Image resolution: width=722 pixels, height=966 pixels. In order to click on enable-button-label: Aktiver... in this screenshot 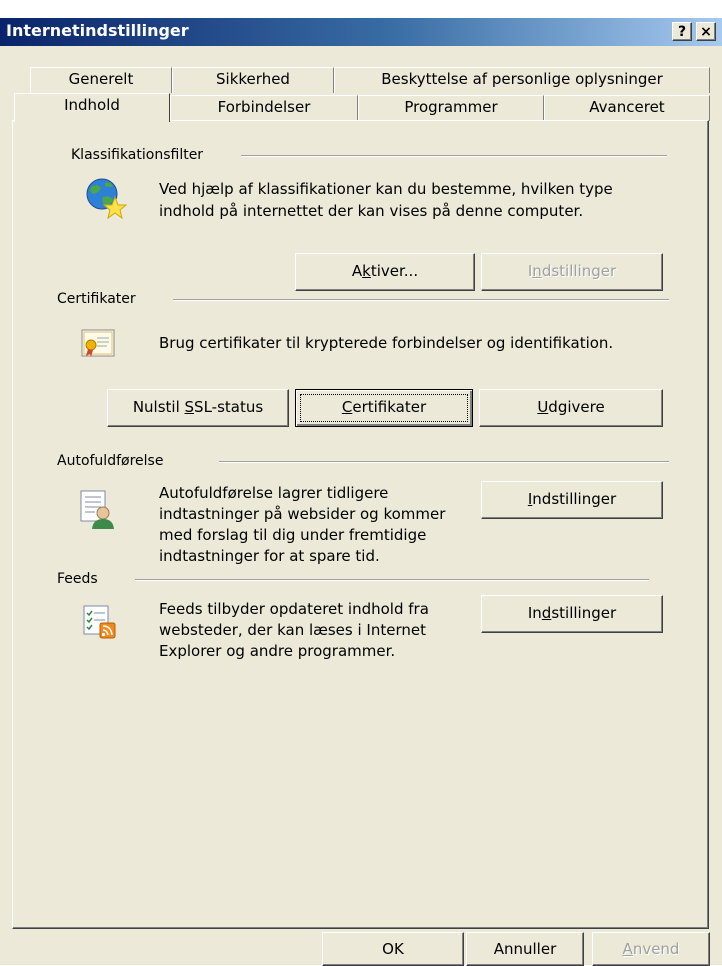, I will do `click(385, 271)`.